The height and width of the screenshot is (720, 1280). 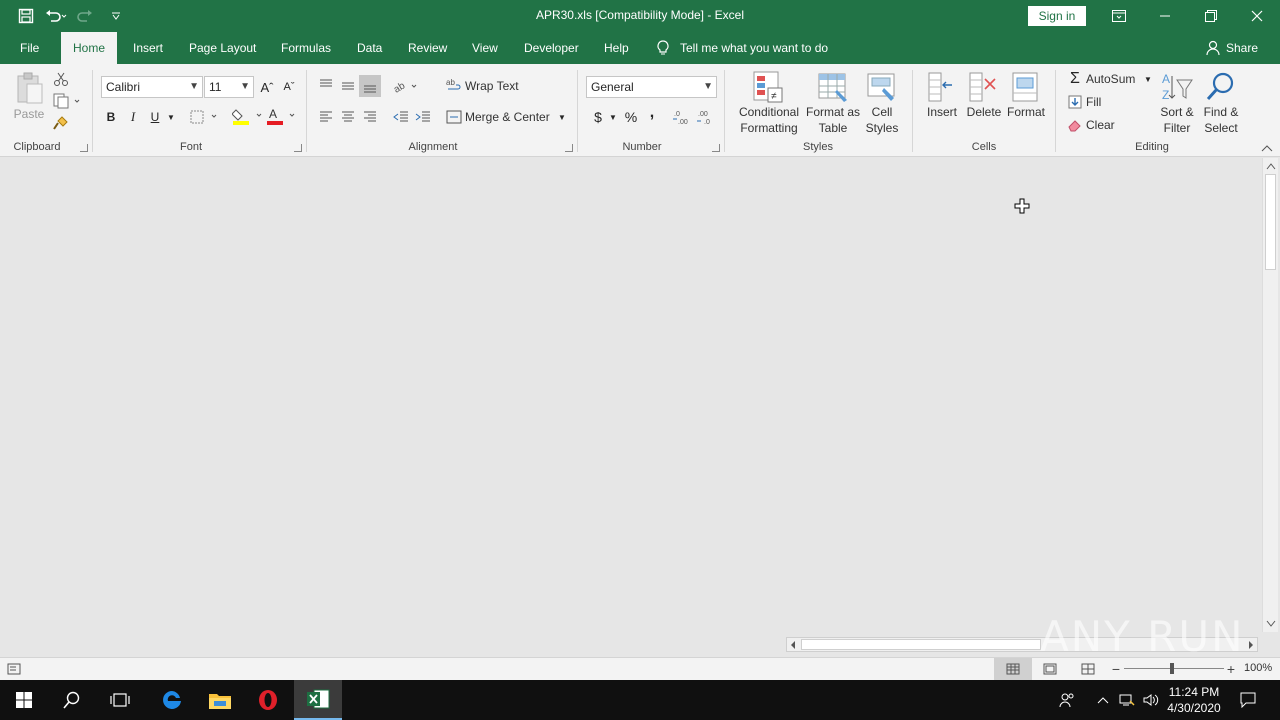 What do you see at coordinates (289, 87) in the screenshot?
I see `decrease-font-size-button: Aˇ` at bounding box center [289, 87].